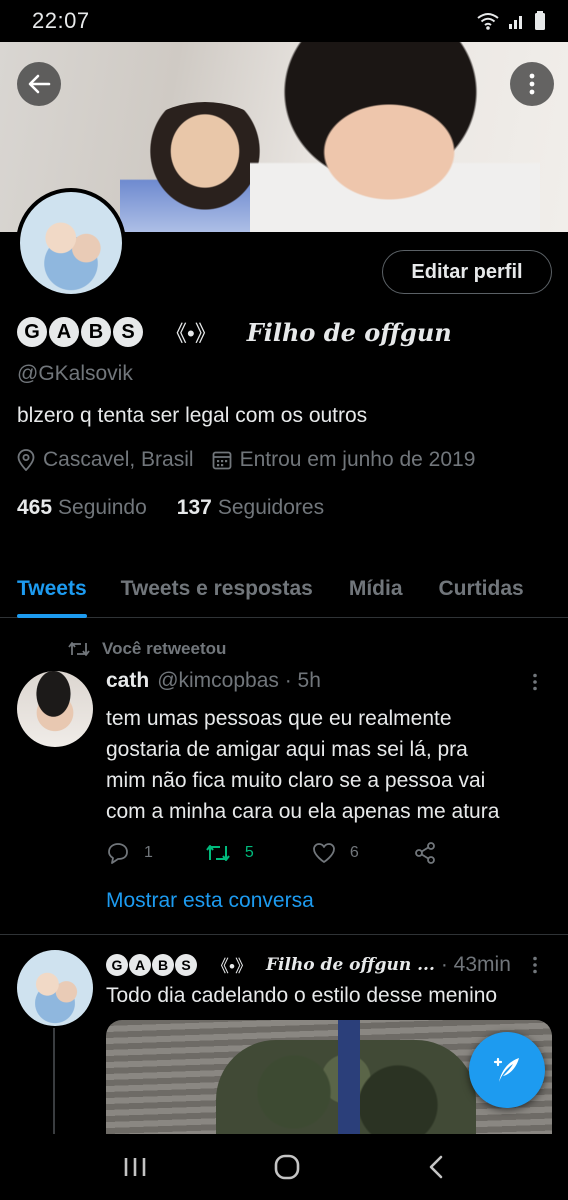 The width and height of the screenshot is (568, 1200). I want to click on tweet-actions: 1 5 6, so click(271, 853).